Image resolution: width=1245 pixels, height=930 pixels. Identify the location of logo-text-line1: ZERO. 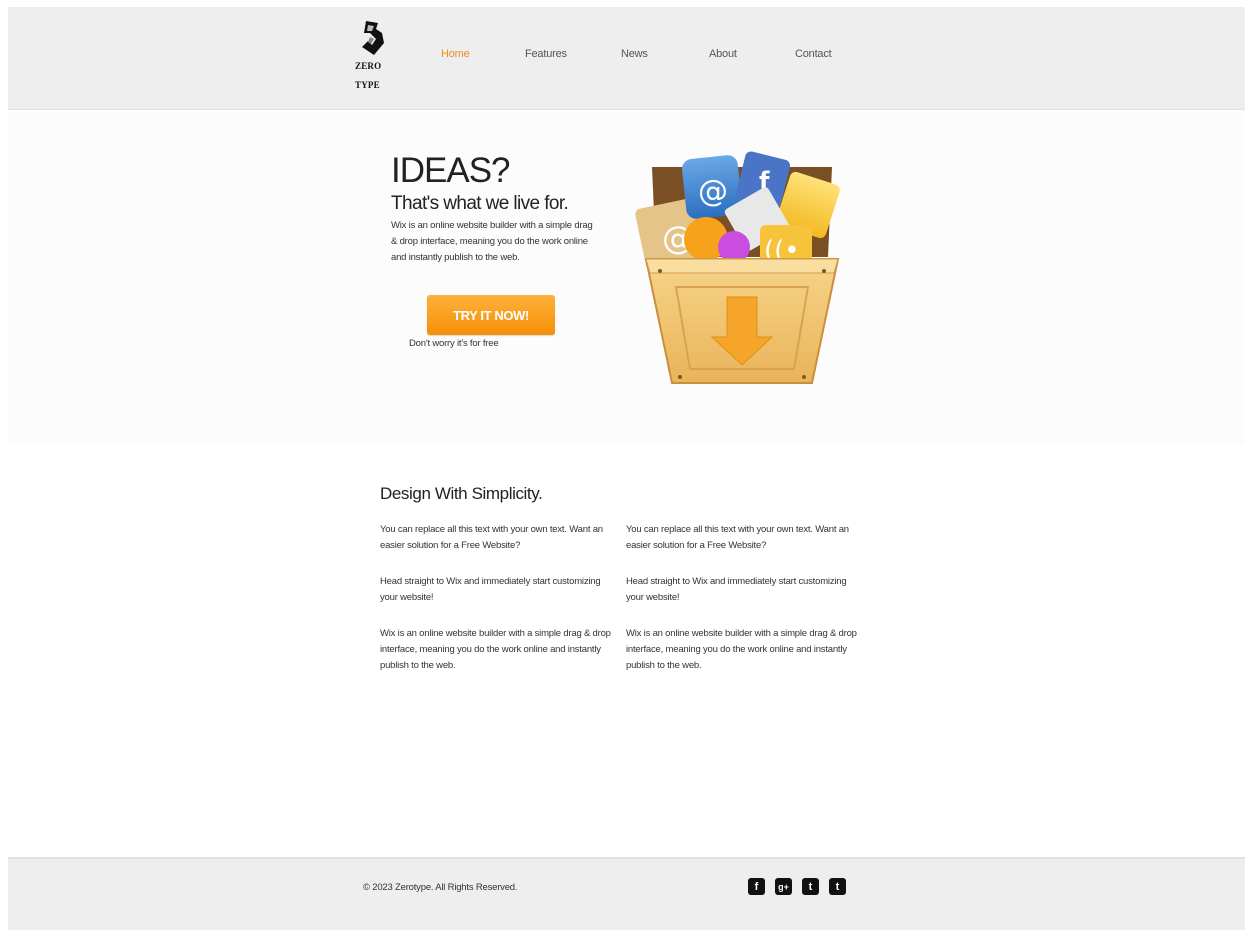
(368, 66).